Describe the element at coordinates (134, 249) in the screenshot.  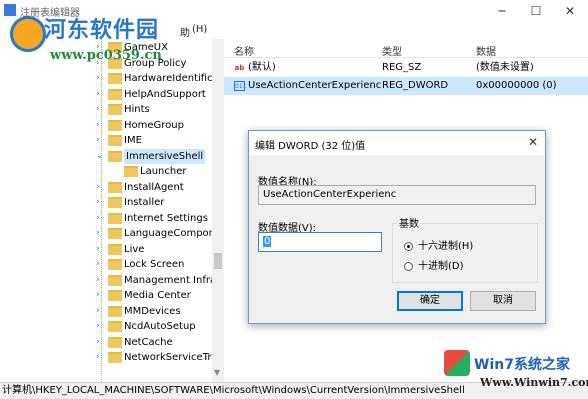
I see `tree-item-label: Live` at that location.